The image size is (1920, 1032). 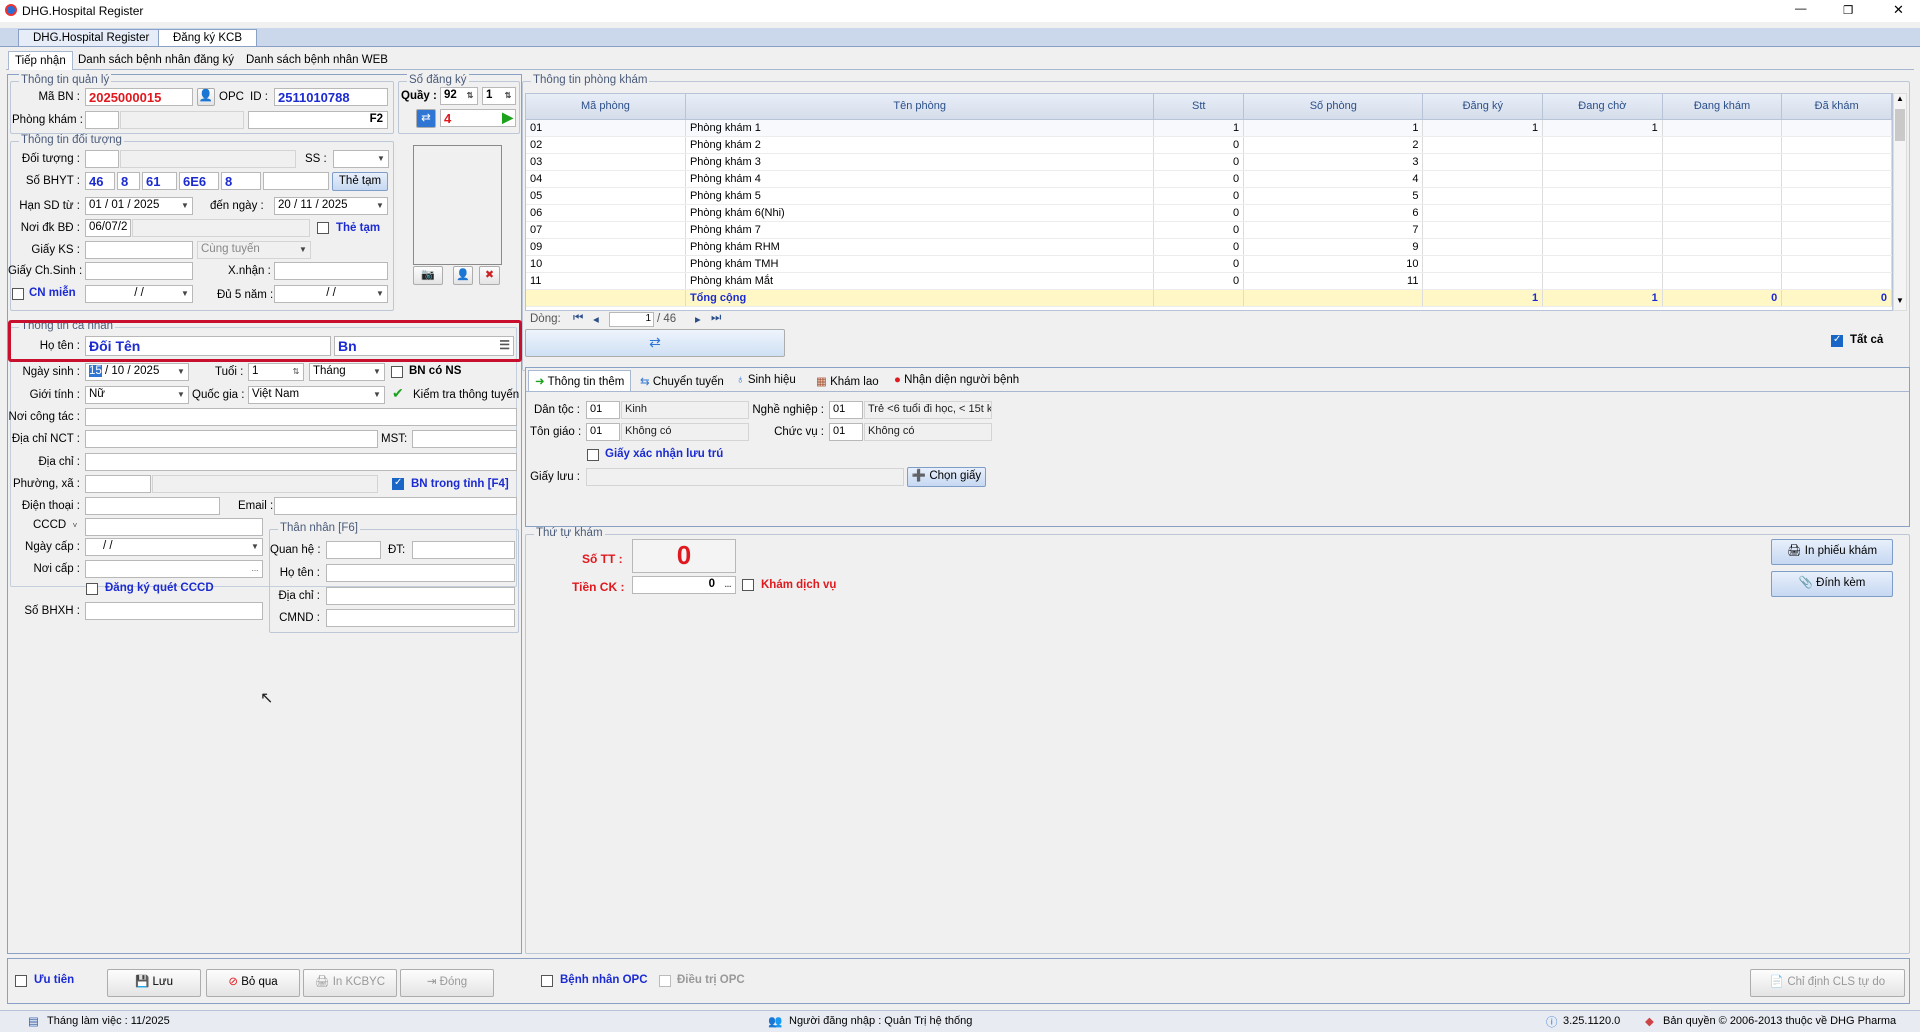 What do you see at coordinates (580, 380) in the screenshot?
I see `tab-thong-tin-them: ➜ Thông tin thêm` at bounding box center [580, 380].